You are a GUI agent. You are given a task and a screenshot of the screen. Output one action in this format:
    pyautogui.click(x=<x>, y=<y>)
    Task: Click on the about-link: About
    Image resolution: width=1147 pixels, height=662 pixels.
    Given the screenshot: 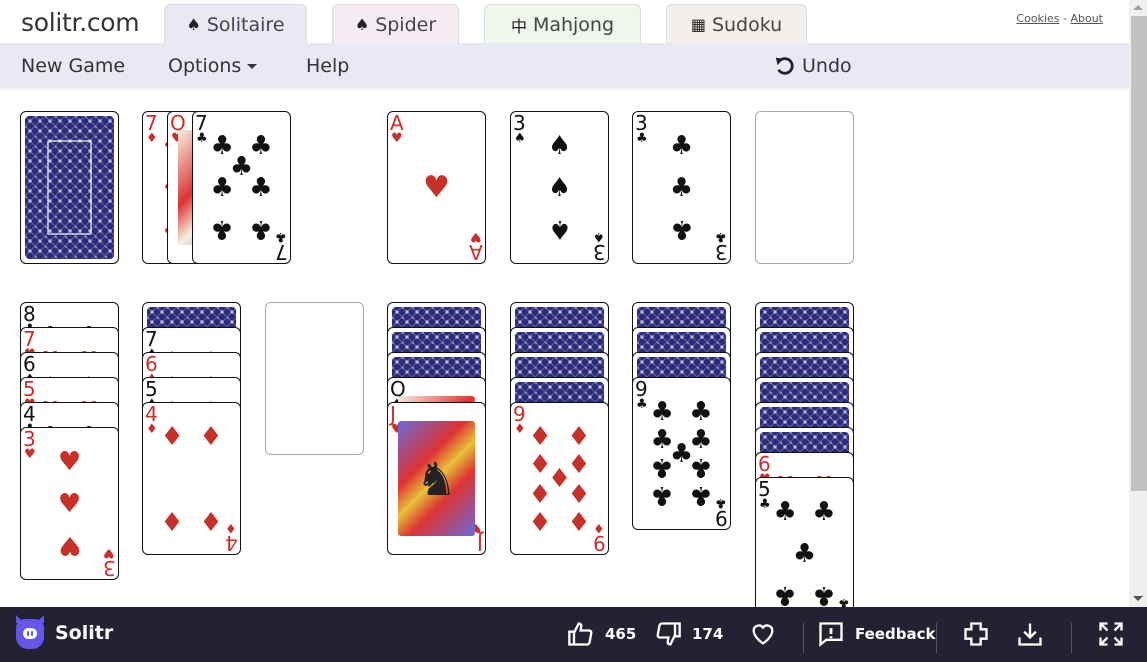 What is the action you would take?
    pyautogui.click(x=1086, y=18)
    